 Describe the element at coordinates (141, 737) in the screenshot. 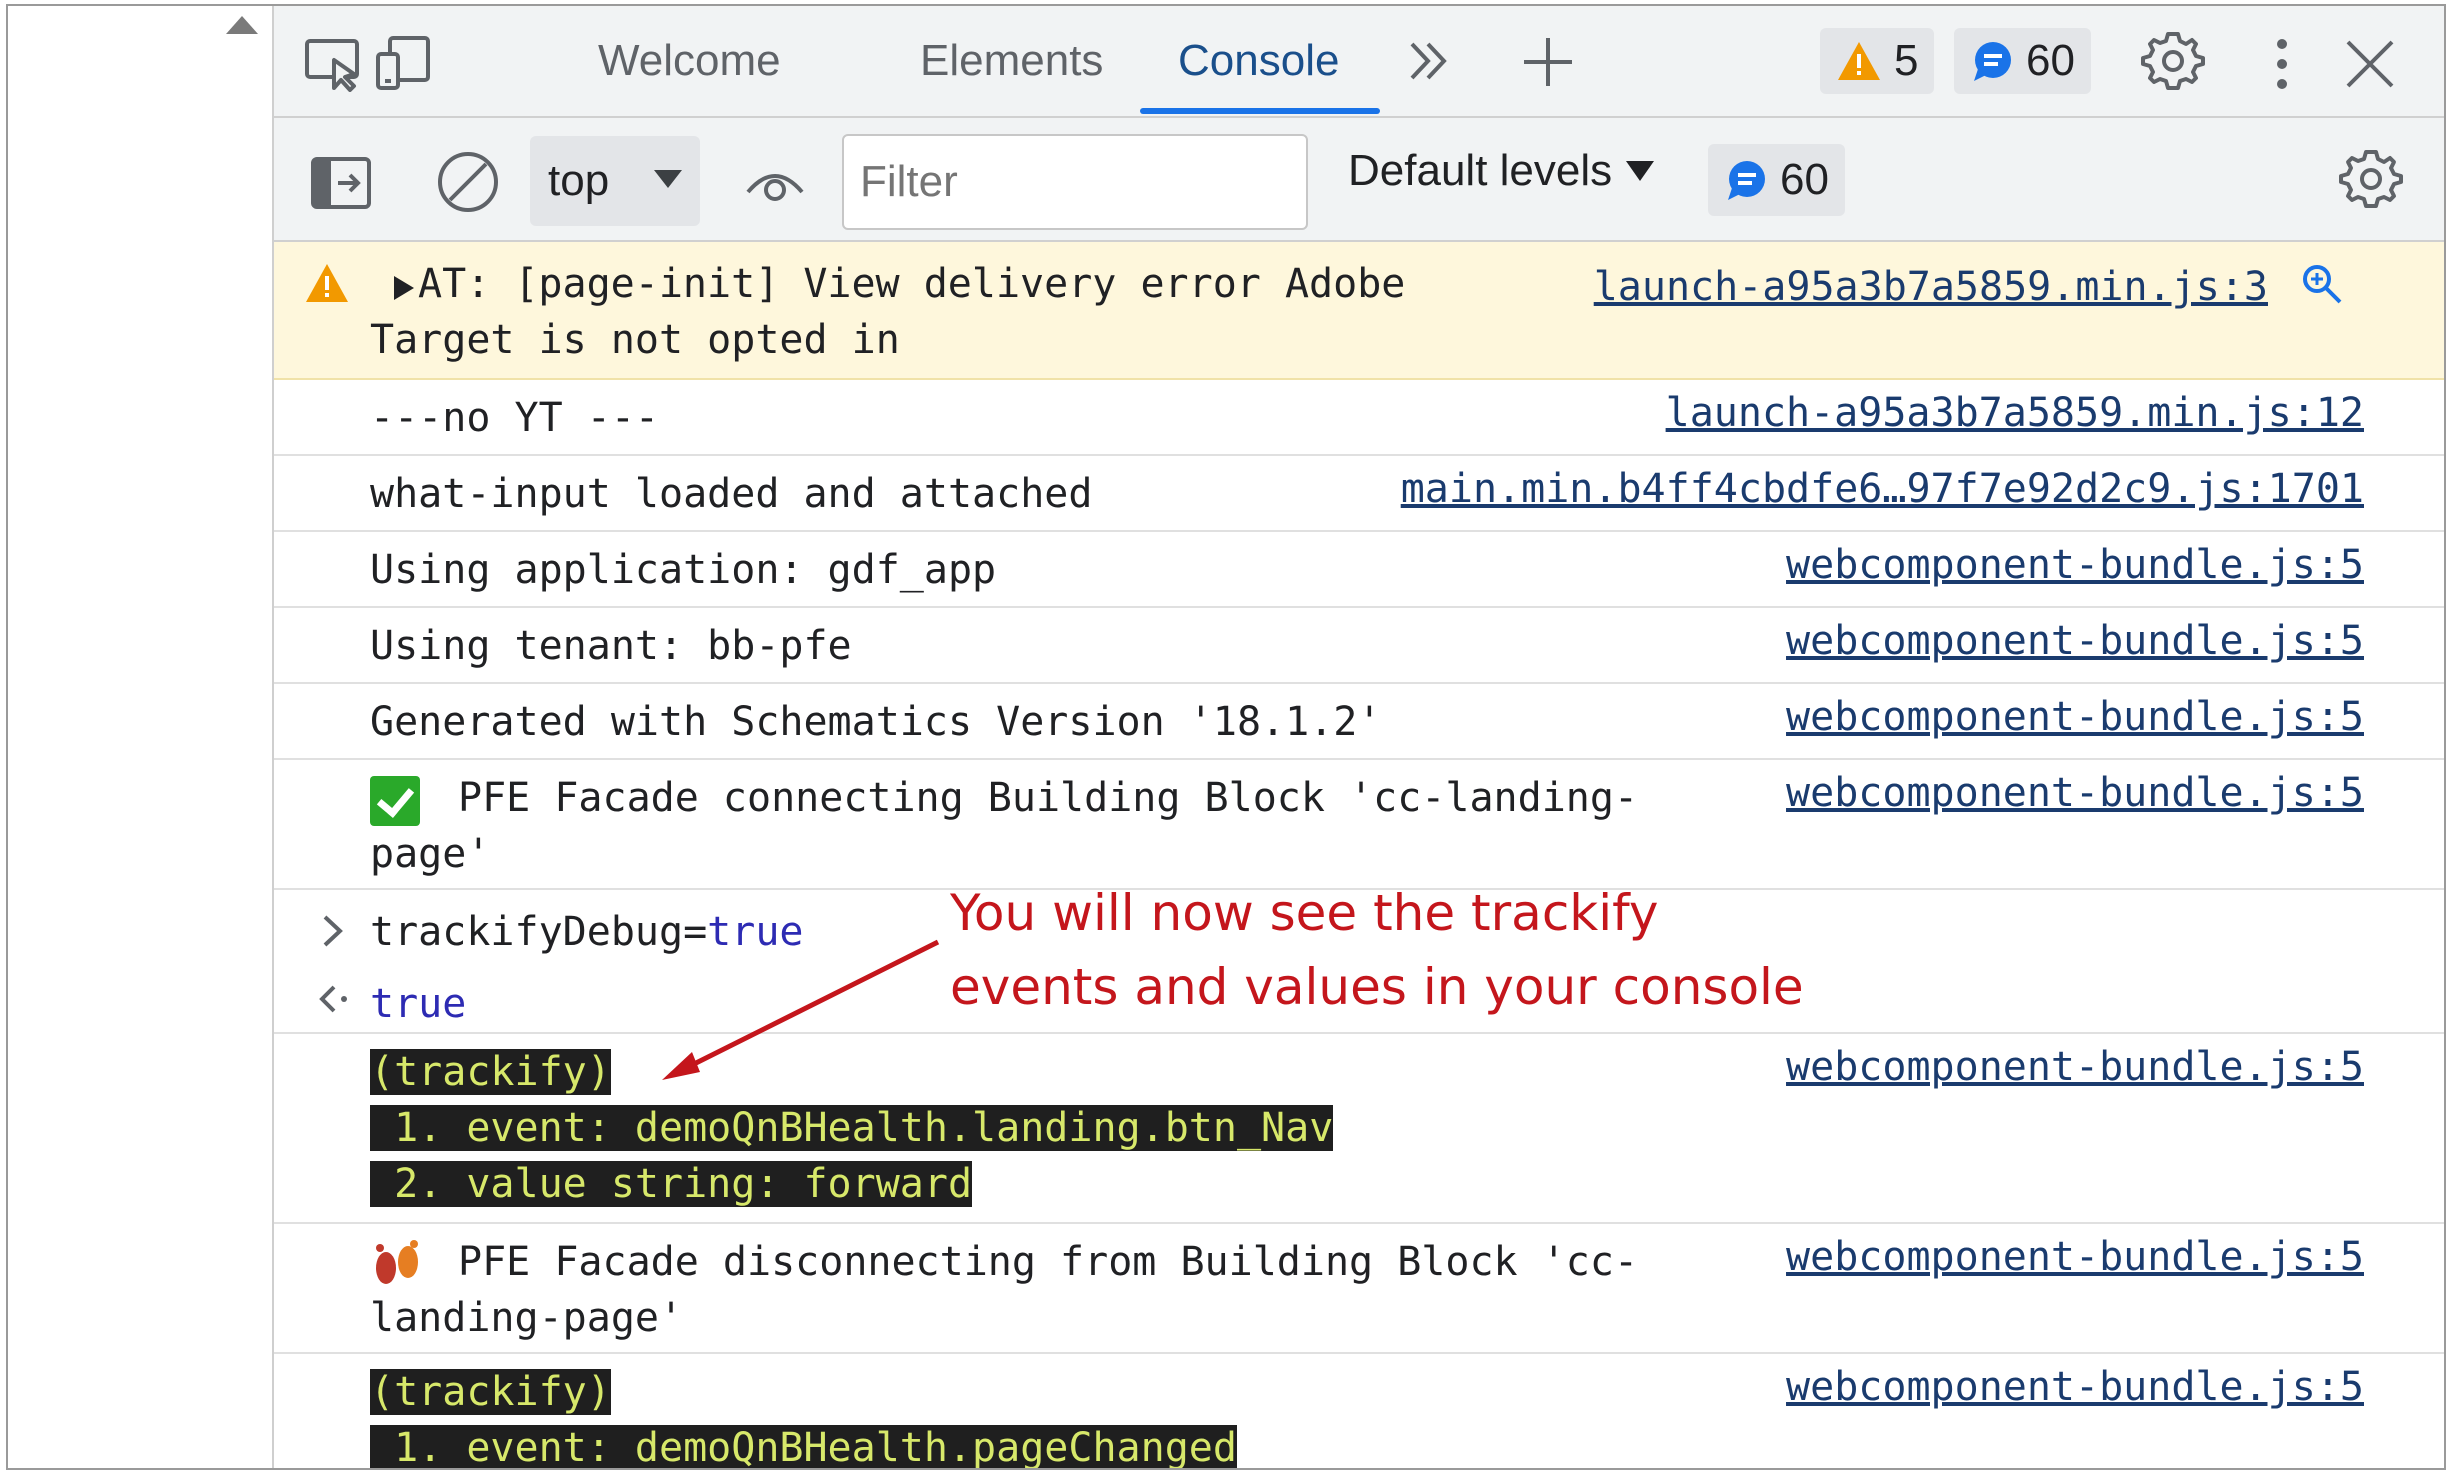

I see `page-gutter` at that location.